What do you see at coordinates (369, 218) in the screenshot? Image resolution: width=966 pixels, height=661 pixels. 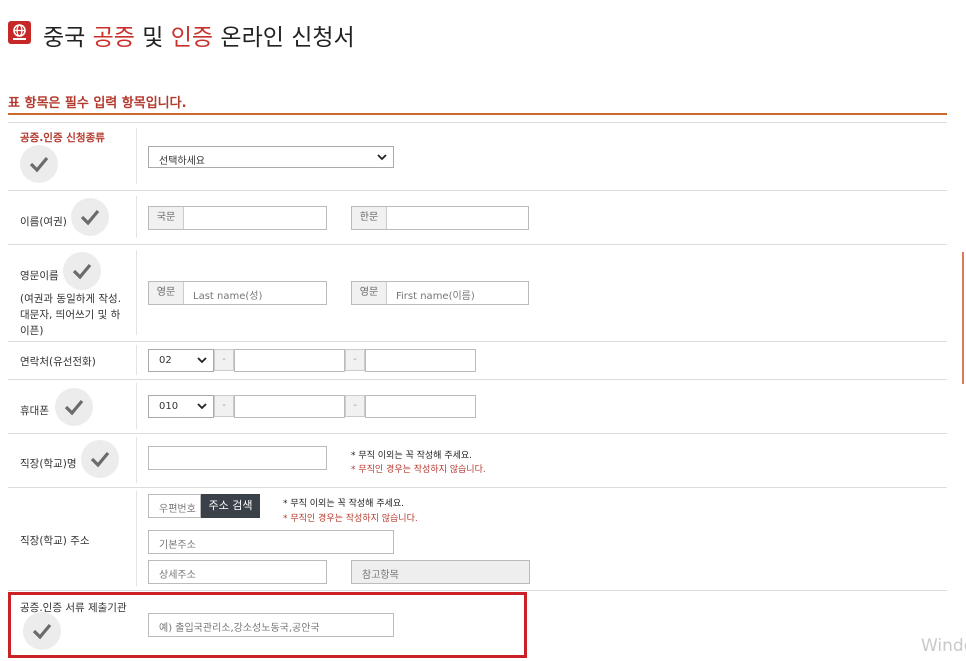 I see `hanja-addon: 한문` at bounding box center [369, 218].